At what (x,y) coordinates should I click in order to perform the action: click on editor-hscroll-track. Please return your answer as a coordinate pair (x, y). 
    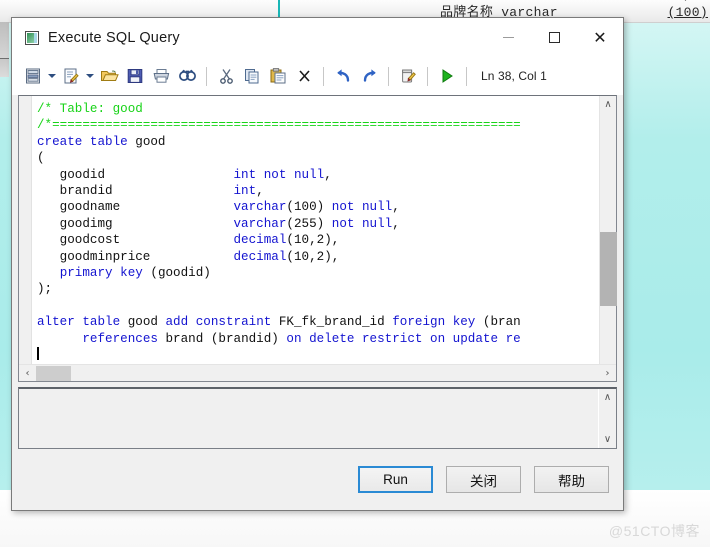
    Looking at the image, I should click on (317, 373).